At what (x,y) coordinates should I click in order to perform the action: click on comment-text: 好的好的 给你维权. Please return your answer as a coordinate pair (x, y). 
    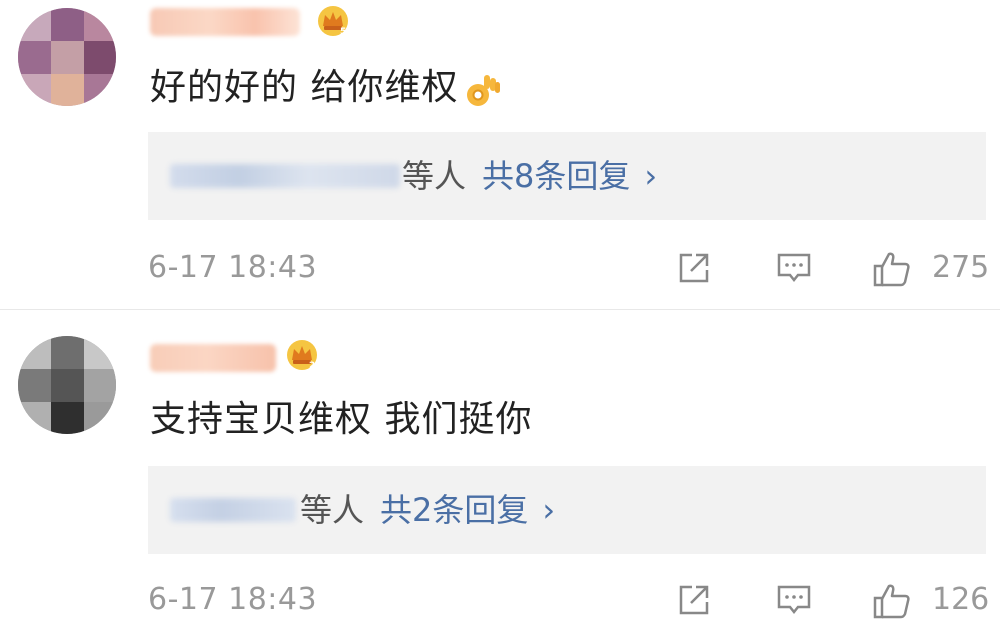
    Looking at the image, I should click on (326, 88).